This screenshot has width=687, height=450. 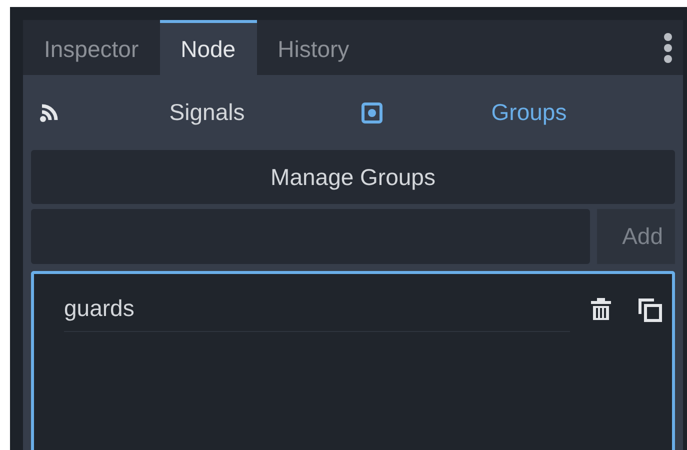 I want to click on signals-tab: Signals, so click(x=207, y=112).